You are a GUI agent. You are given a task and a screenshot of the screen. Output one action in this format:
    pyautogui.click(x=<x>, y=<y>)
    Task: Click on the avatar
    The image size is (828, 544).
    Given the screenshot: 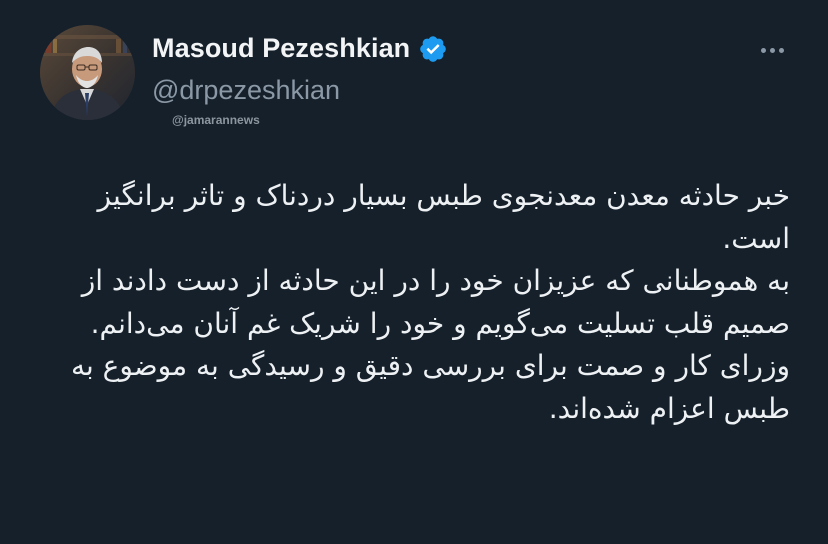 What is the action you would take?
    pyautogui.click(x=87, y=72)
    